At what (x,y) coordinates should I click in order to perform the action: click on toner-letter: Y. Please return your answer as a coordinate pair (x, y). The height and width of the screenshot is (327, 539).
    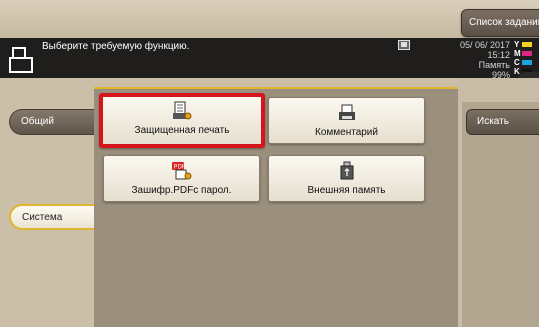
    Looking at the image, I should click on (517, 44).